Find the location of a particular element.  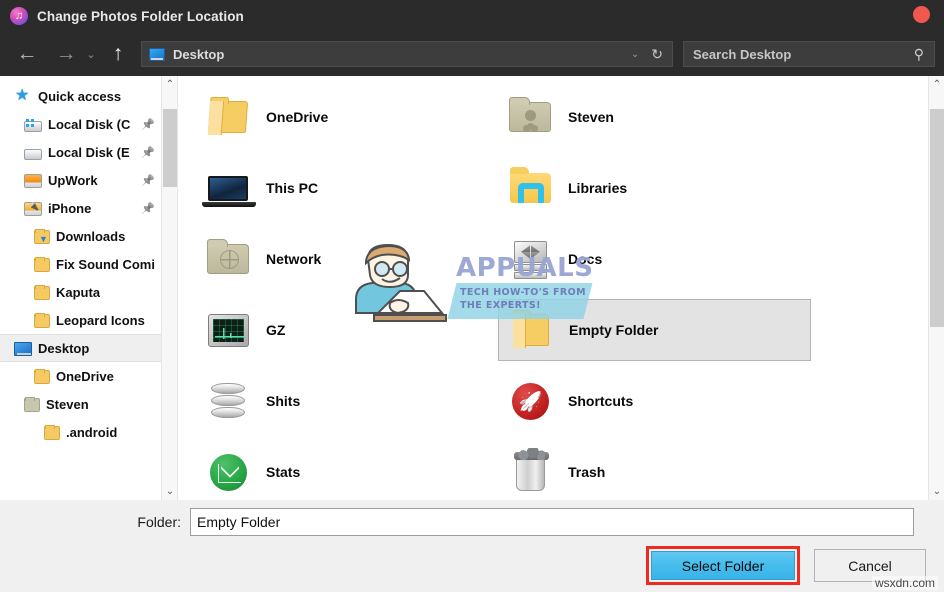

close-icon is located at coordinates (921, 14).